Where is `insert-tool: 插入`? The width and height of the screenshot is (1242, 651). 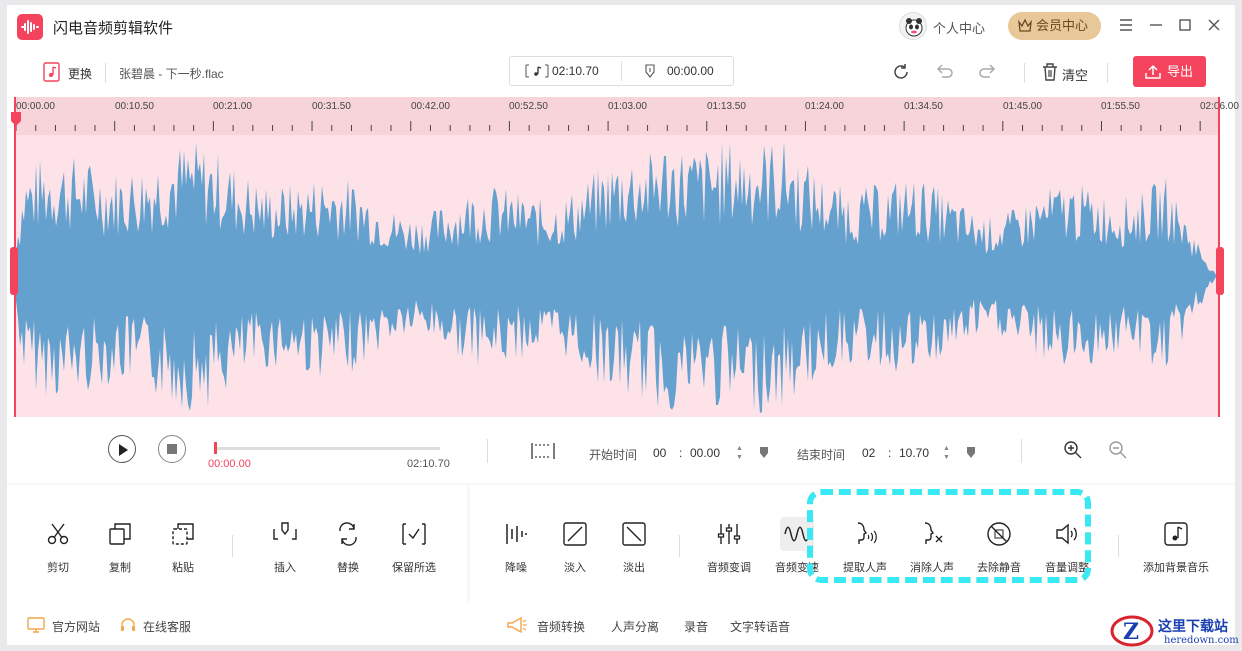
insert-tool: 插入 is located at coordinates (284, 544).